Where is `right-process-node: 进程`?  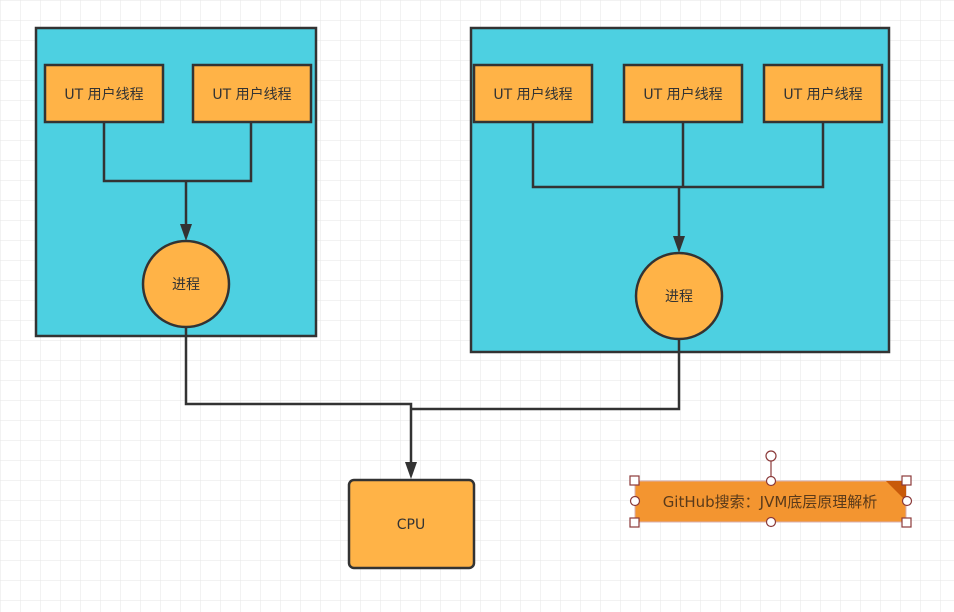 right-process-node: 进程 is located at coordinates (679, 296).